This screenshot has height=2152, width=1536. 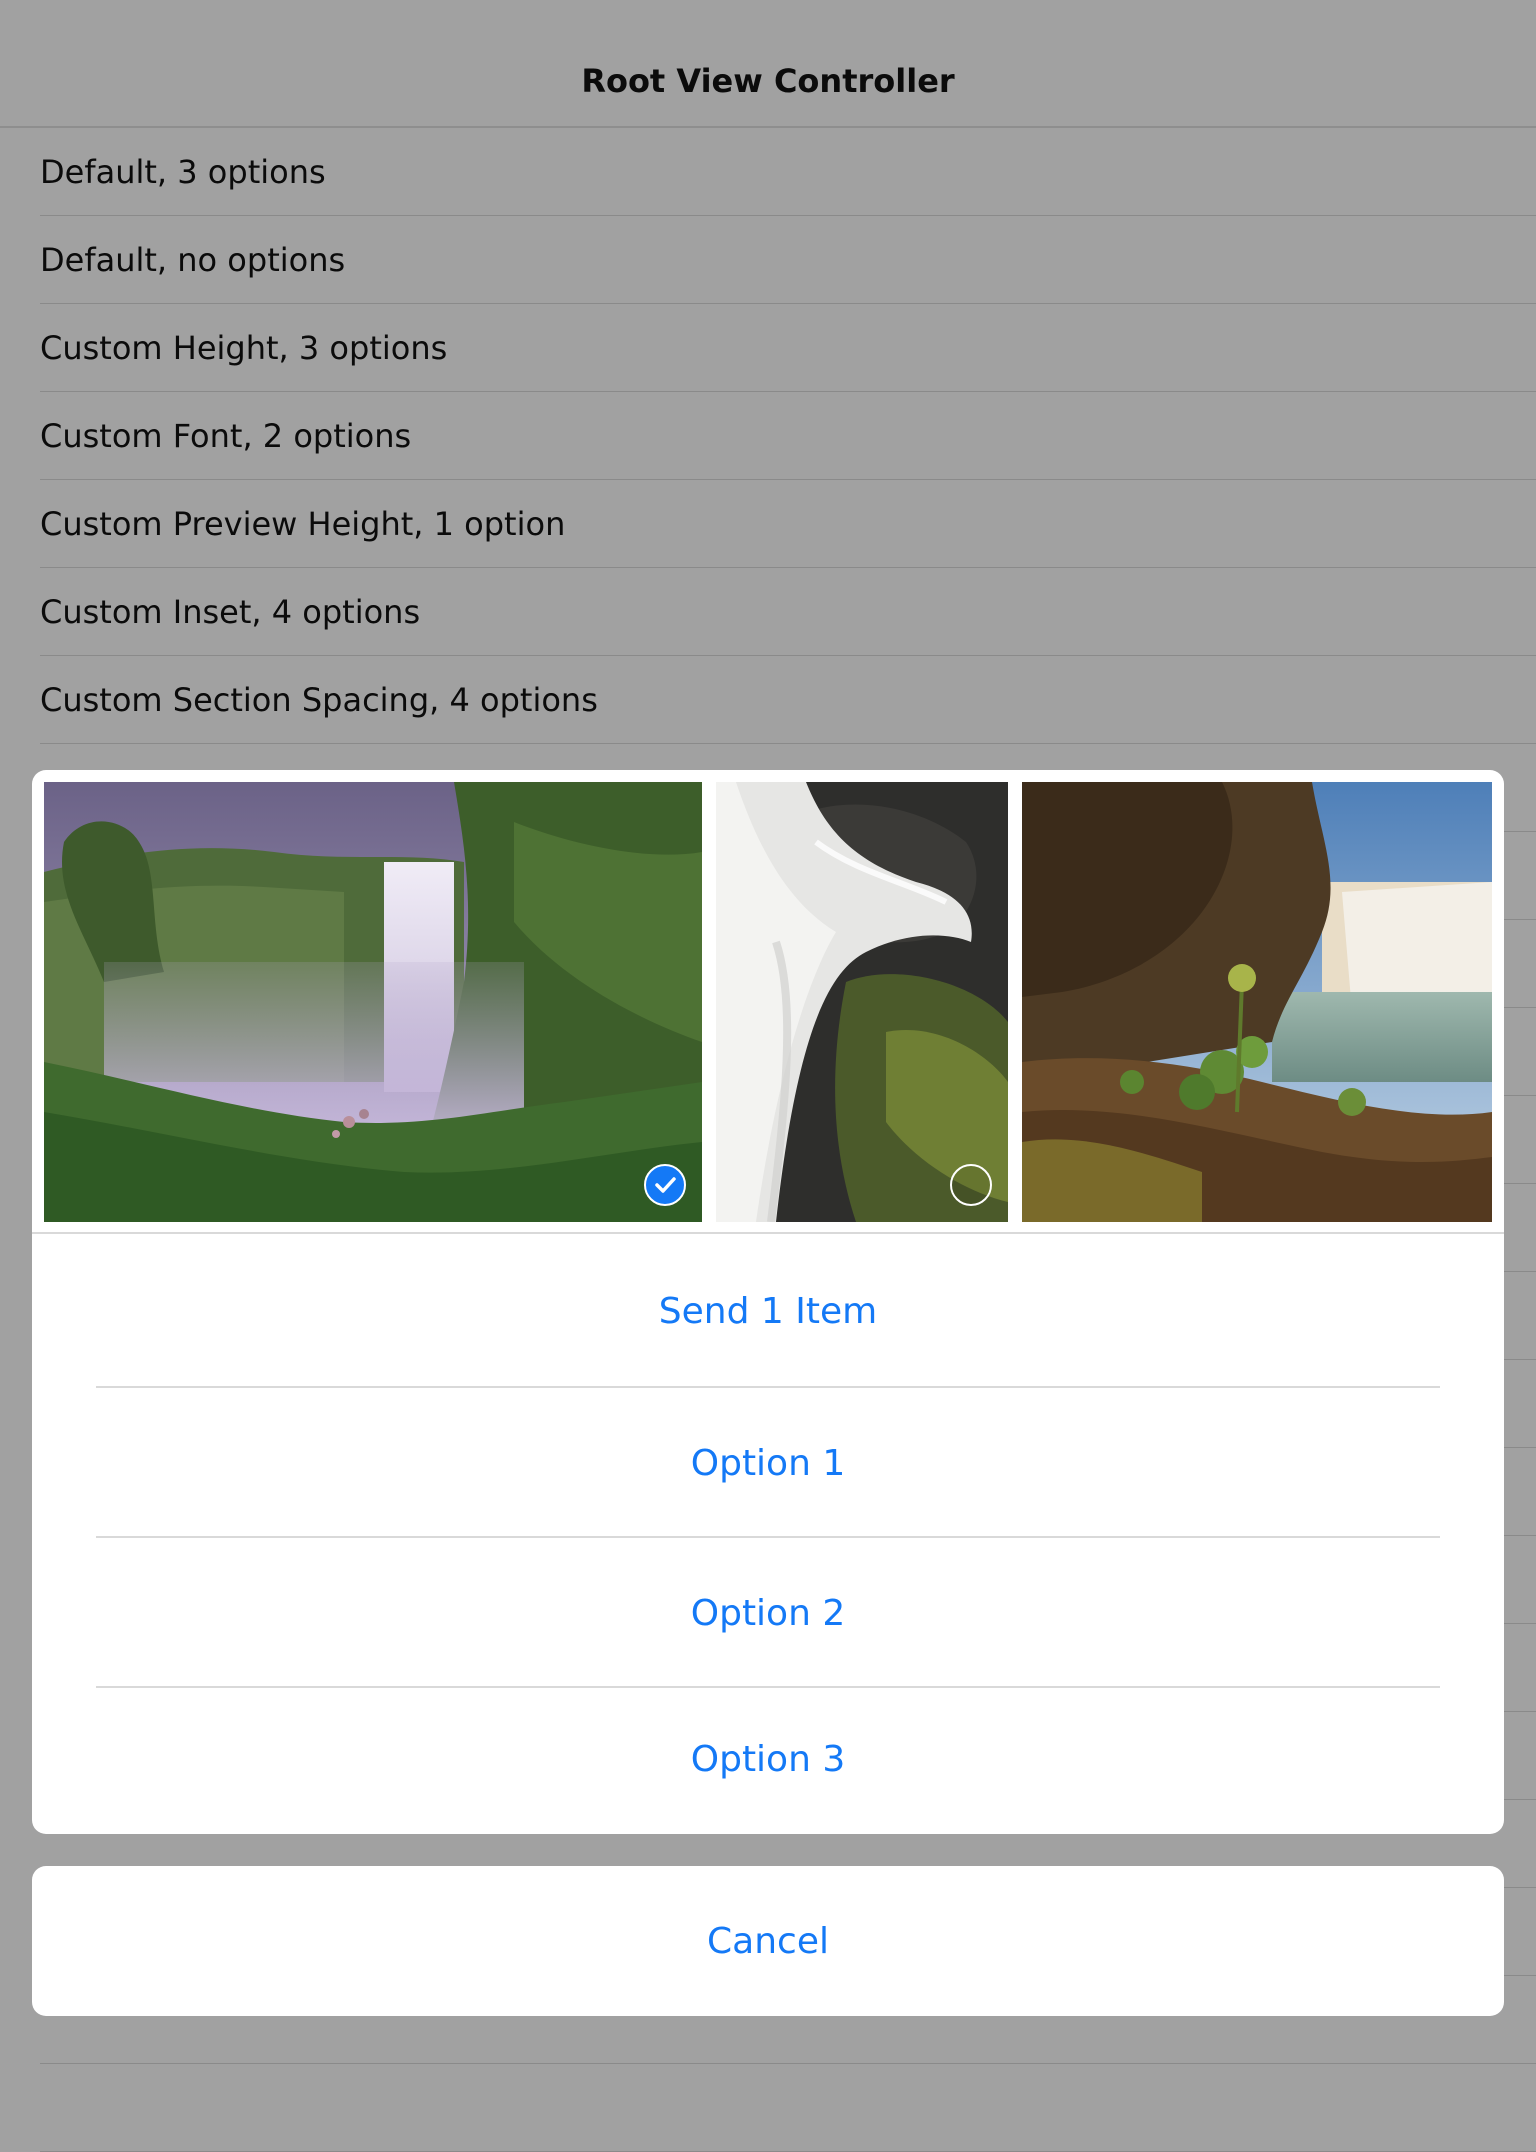 I want to click on table-row-label: Custom Height, 3 options, so click(x=244, y=348).